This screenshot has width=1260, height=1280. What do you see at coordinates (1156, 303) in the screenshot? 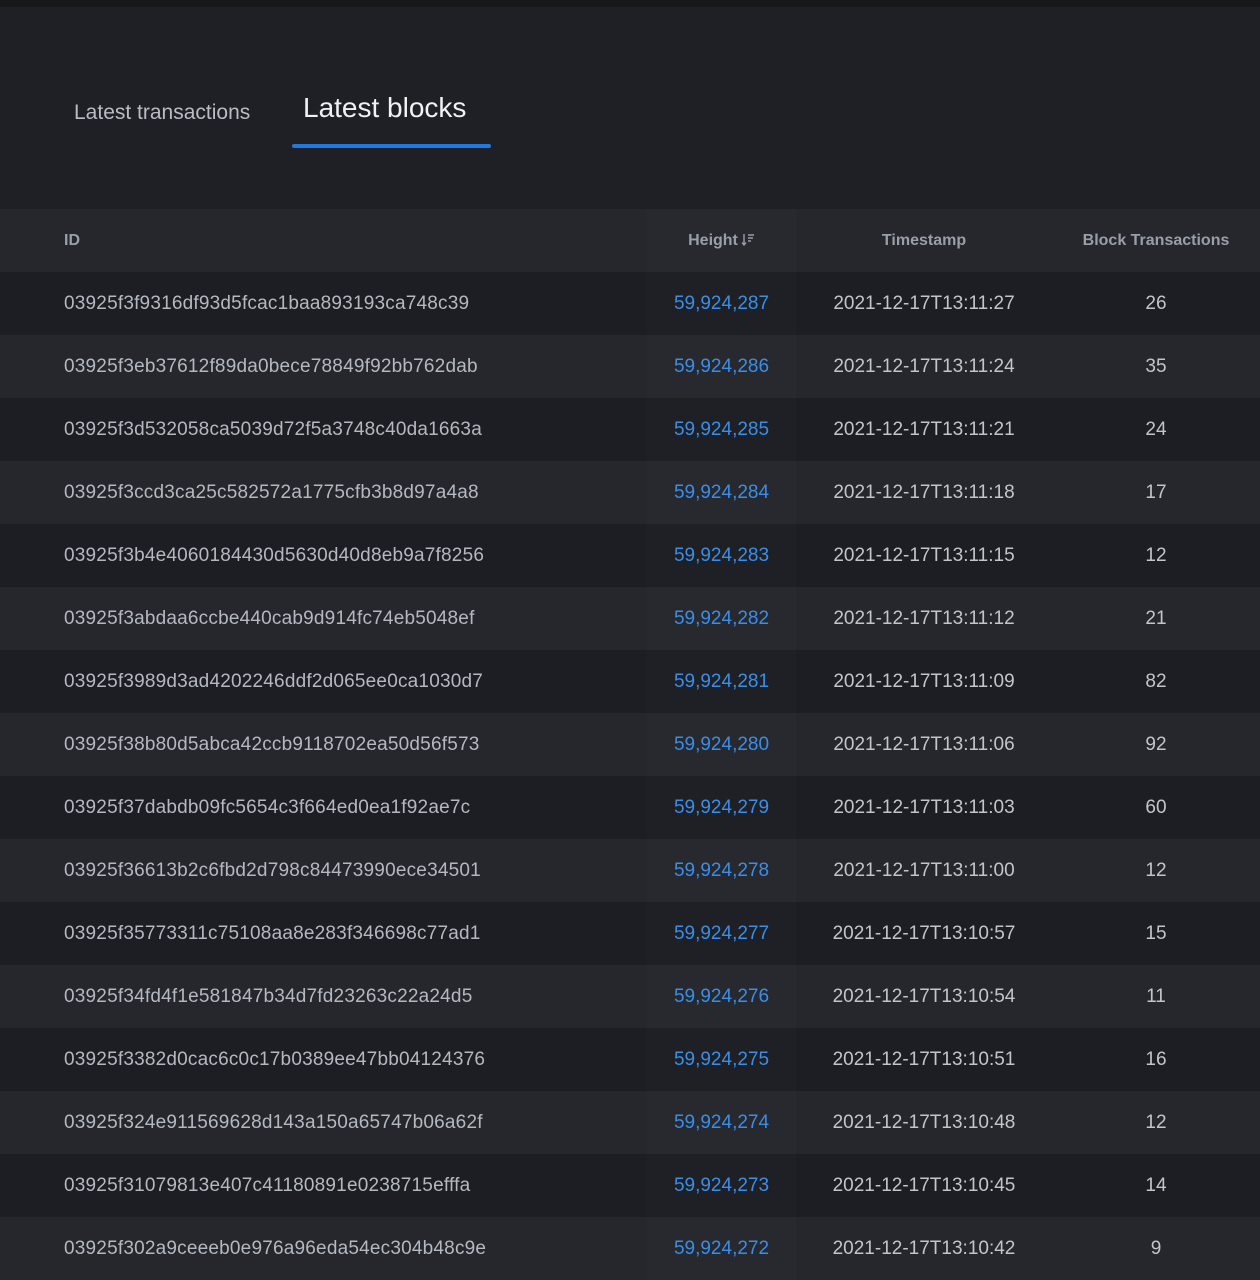
I see `block-transactions-cell: 26` at bounding box center [1156, 303].